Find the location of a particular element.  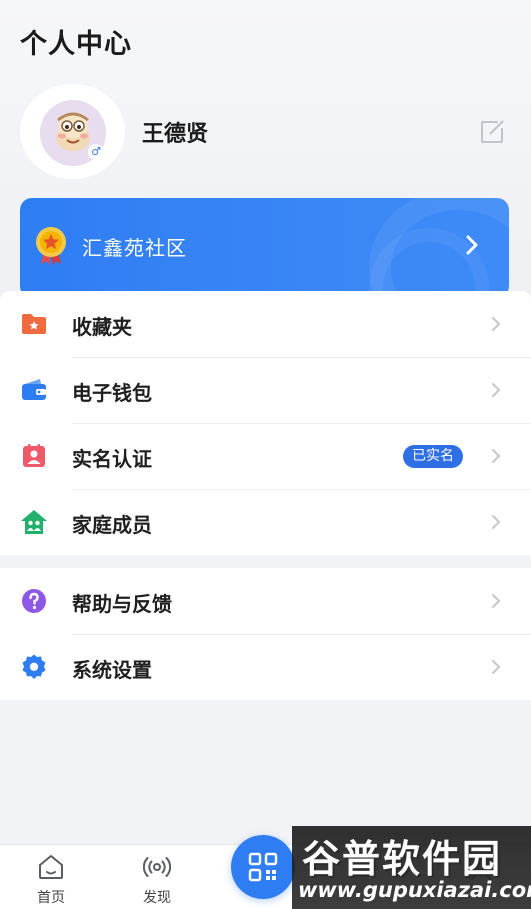

tab-discover-label: 发现 is located at coordinates (157, 898).